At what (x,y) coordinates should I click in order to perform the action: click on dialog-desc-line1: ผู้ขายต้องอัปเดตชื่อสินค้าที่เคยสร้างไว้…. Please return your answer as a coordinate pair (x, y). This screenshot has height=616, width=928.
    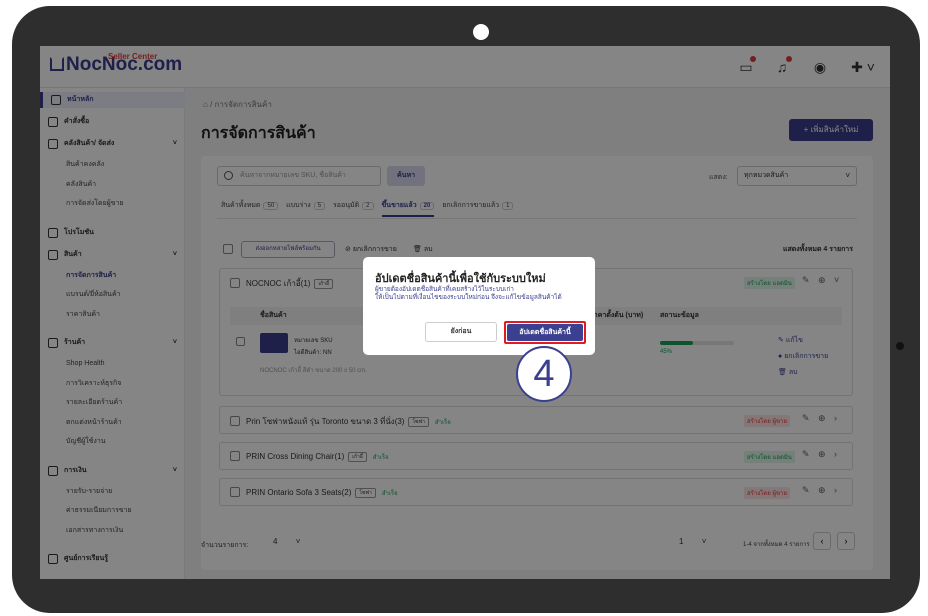
    Looking at the image, I should click on (444, 289).